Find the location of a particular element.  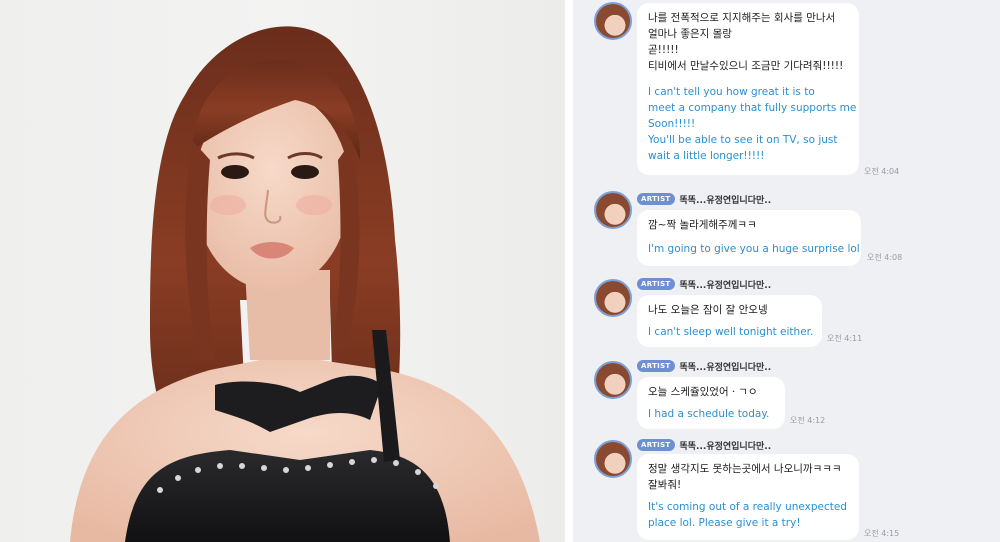

korean-text: 깜~짝 놀라게해주께ㅋㅋ is located at coordinates (702, 225).